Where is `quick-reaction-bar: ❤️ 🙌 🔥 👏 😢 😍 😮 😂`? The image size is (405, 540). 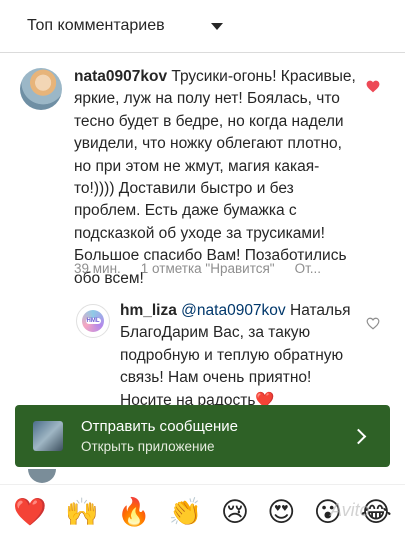 quick-reaction-bar: ❤️ 🙌 🔥 👏 😢 😍 😮 😂 is located at coordinates (202, 512).